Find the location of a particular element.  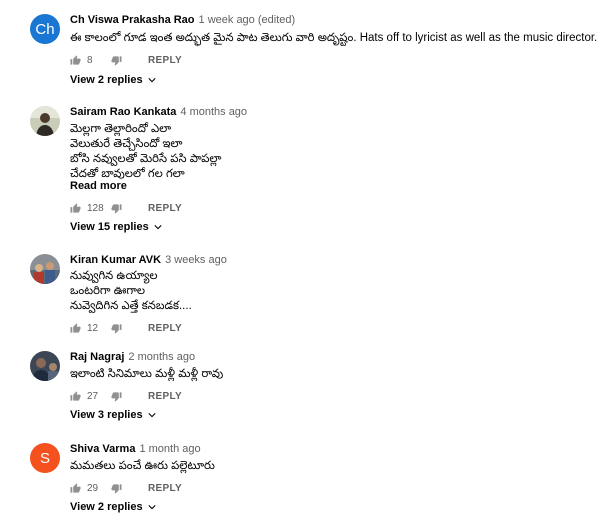

author-name: Shiva Varma is located at coordinates (102, 449).